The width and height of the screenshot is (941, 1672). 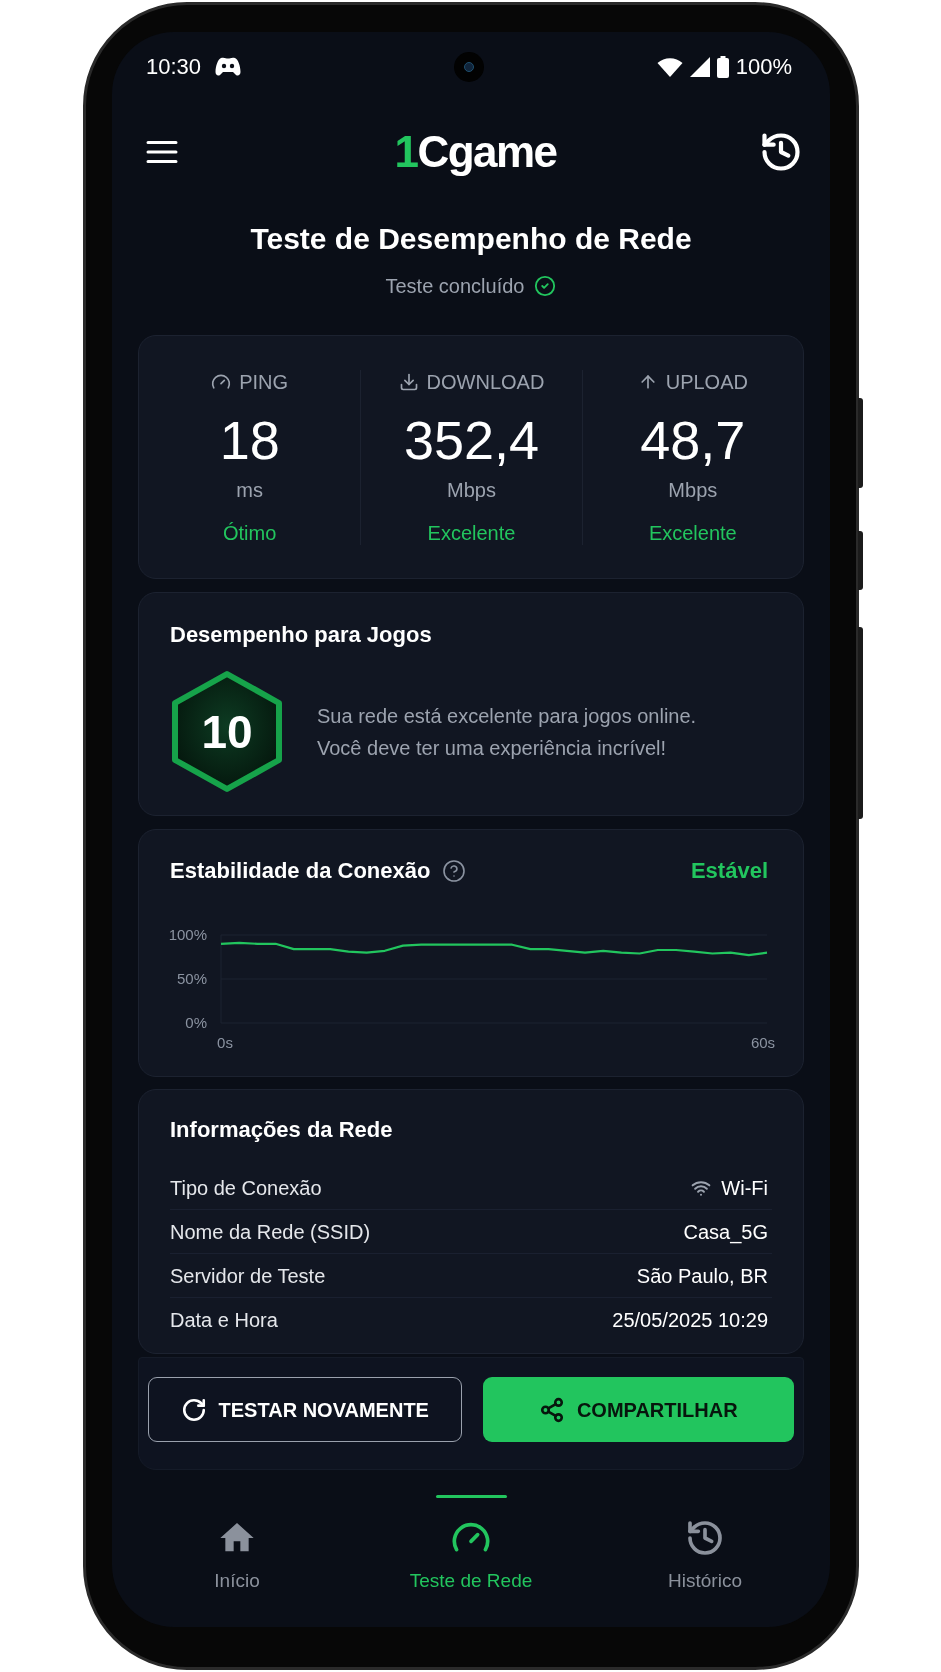 What do you see at coordinates (690, 1320) in the screenshot?
I see `info-value: 25/05/2025 10:29` at bounding box center [690, 1320].